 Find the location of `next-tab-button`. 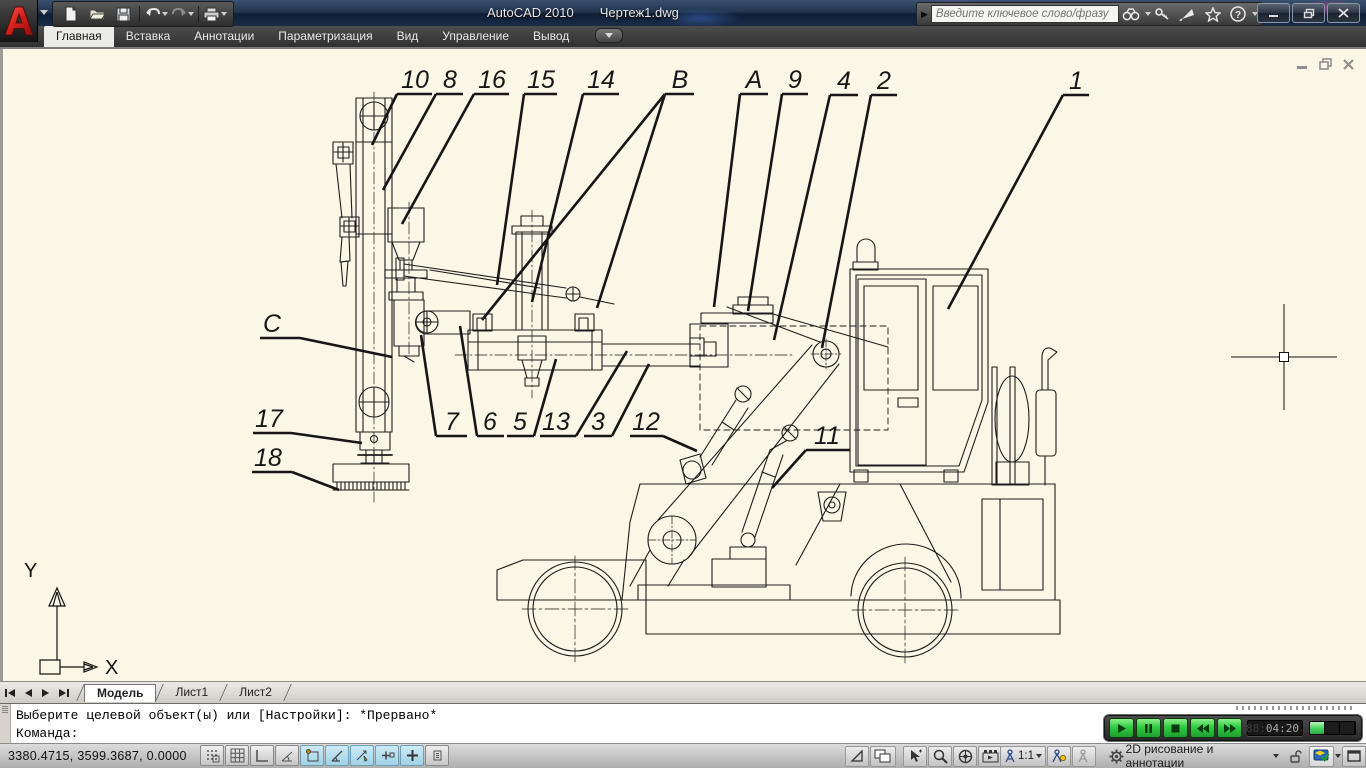

next-tab-button is located at coordinates (46, 693).